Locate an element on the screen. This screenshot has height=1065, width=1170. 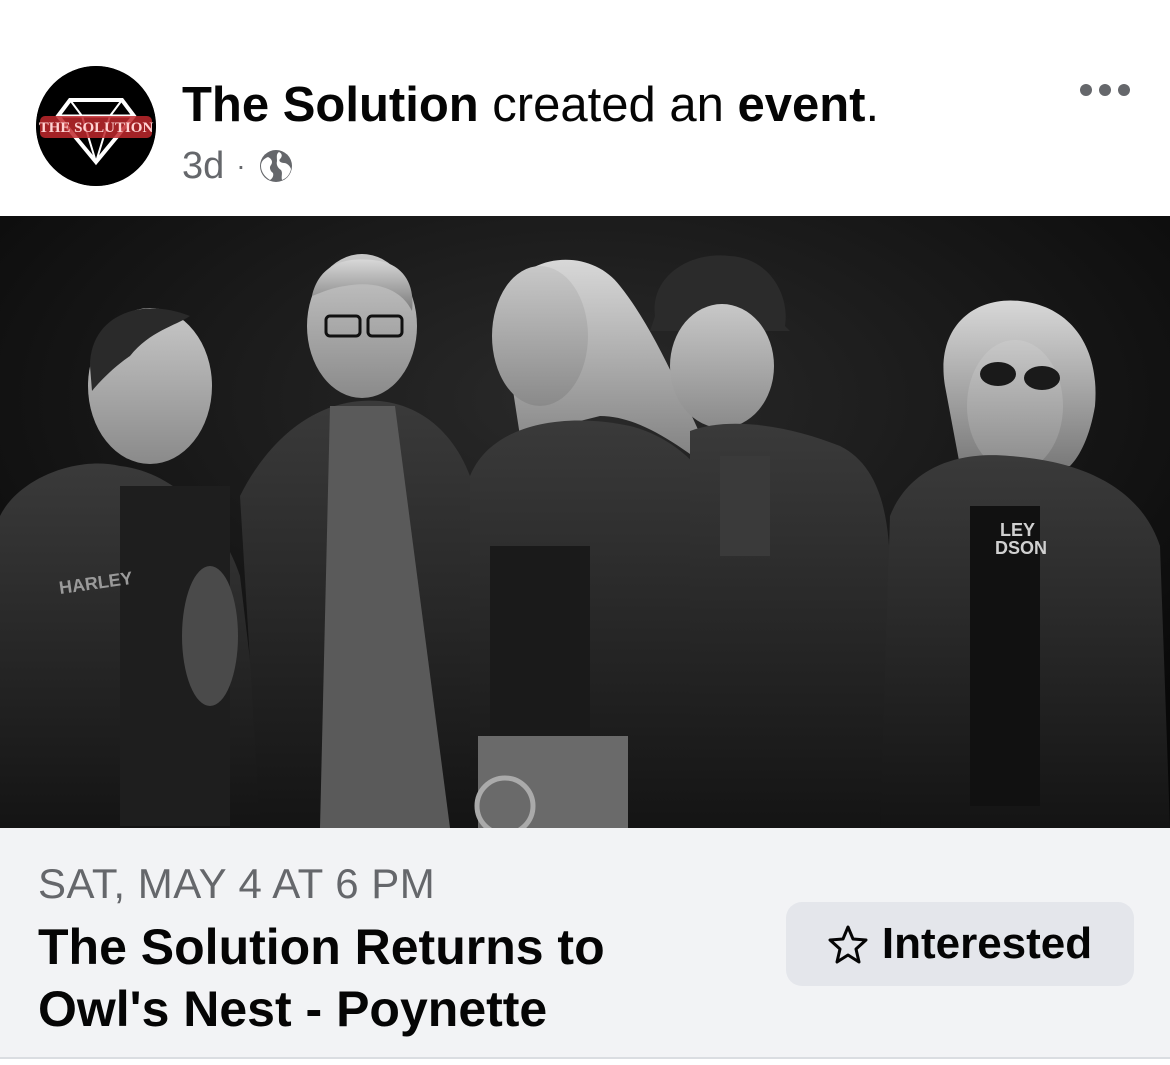
more-options-button is located at coordinates (1105, 90).